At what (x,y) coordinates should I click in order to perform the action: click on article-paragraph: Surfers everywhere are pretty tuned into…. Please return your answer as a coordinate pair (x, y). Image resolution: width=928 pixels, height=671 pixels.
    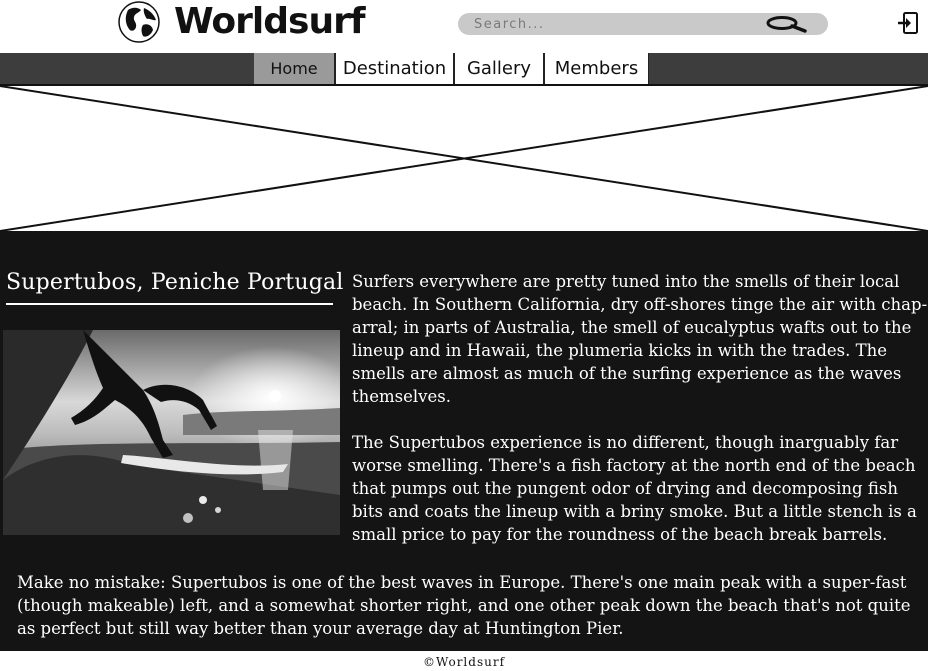
    Looking at the image, I should click on (640, 339).